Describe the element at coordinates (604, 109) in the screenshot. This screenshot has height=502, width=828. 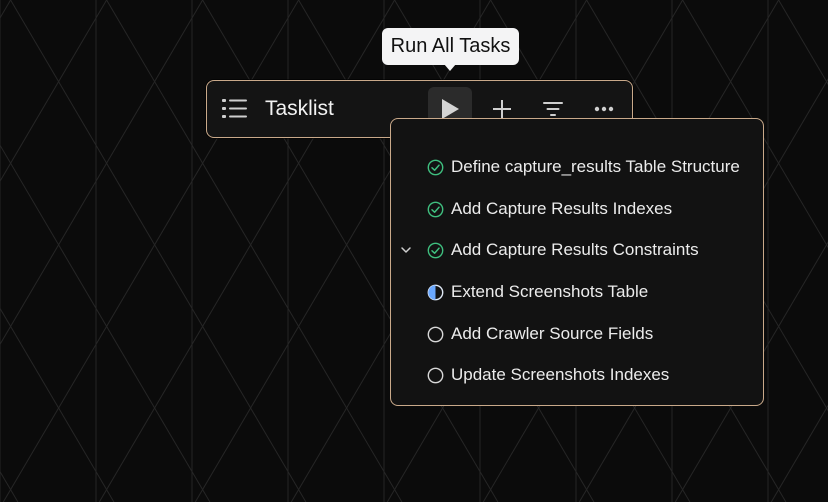
I see `more-horizontal-icon` at that location.